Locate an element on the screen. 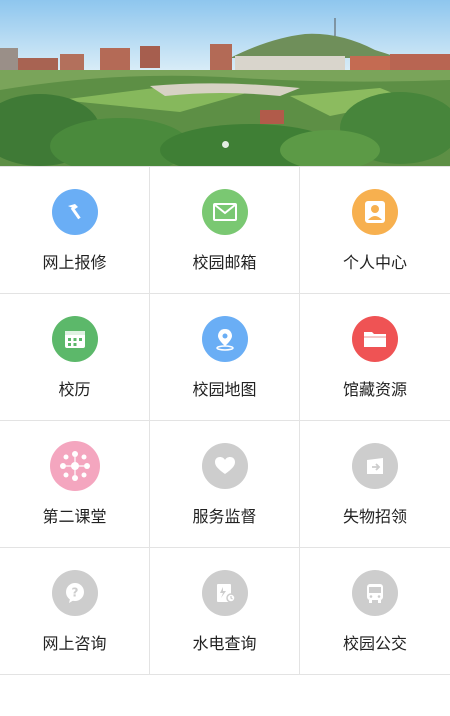 This screenshot has width=450, height=716. menu-item-school-calendar: 校历 is located at coordinates (75, 357).